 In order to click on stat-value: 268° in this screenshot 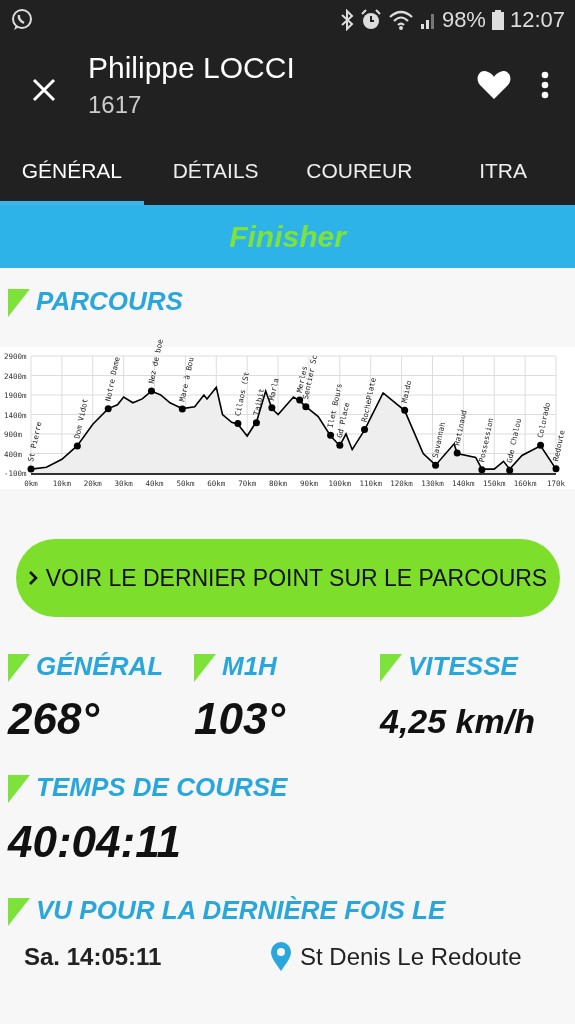, I will do `click(54, 719)`.